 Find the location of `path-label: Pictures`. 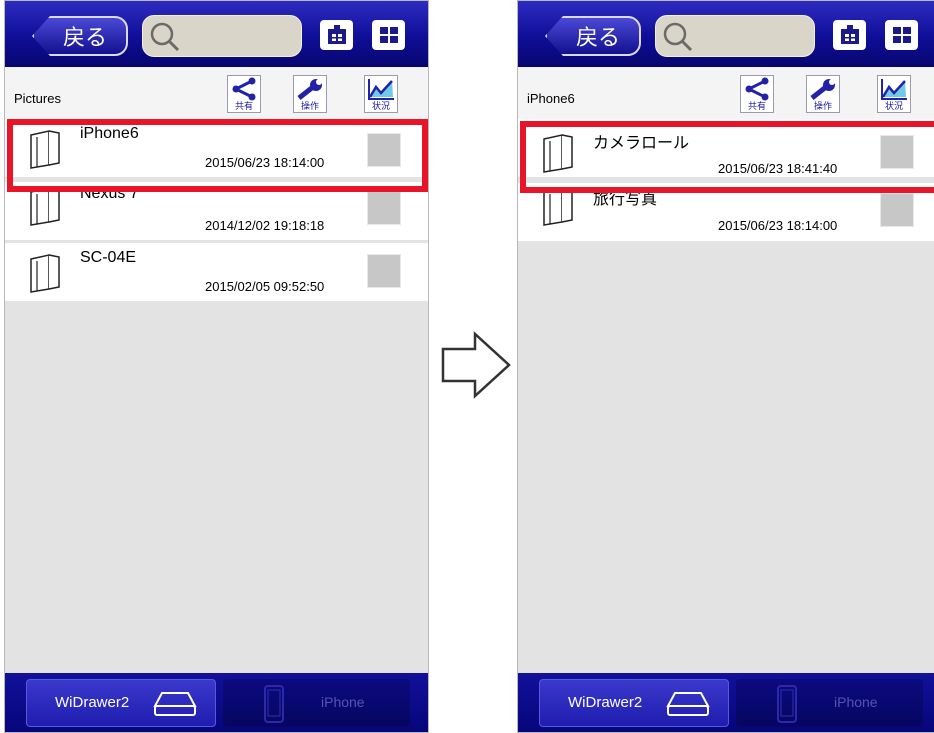

path-label: Pictures is located at coordinates (37, 98).